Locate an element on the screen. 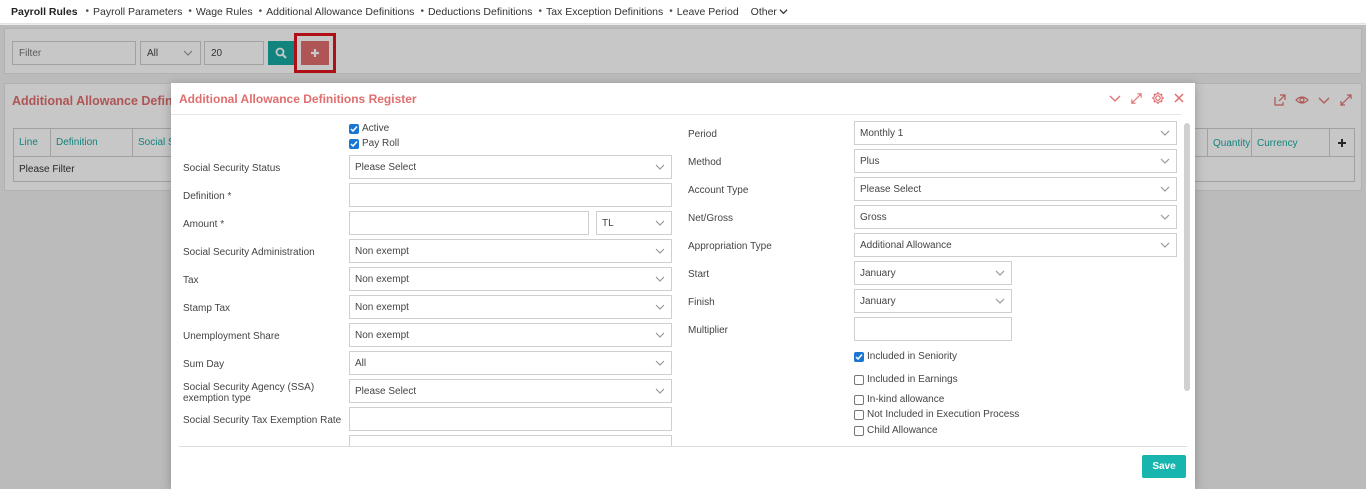 This screenshot has width=1366, height=489. next-field-partial is located at coordinates (510, 440).